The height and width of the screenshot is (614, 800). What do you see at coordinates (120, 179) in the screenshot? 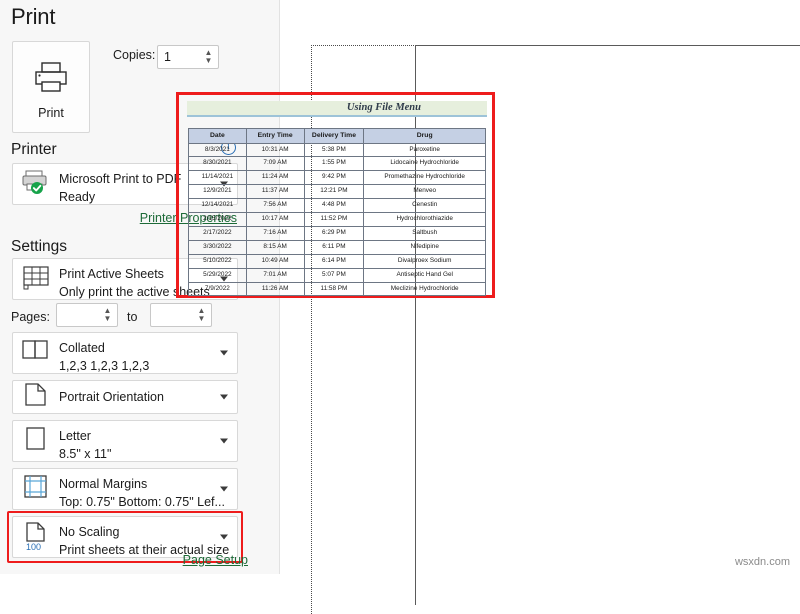
I see `printer-name: Microsoft Print to PDF` at bounding box center [120, 179].